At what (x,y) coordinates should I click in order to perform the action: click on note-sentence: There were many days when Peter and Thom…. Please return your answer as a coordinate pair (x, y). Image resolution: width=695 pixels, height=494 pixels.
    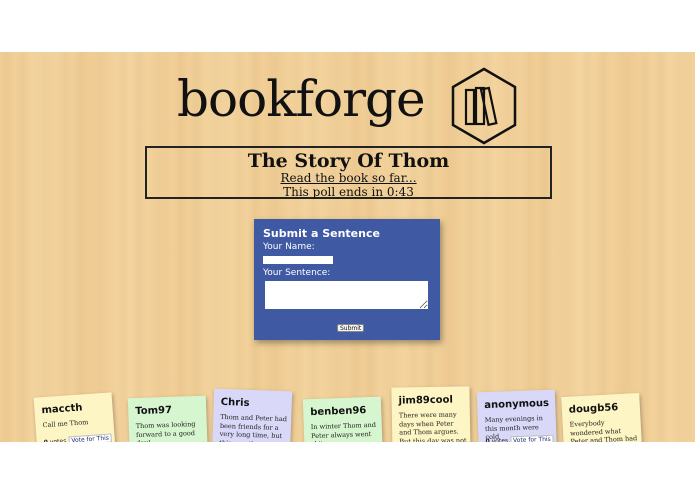
    Looking at the image, I should click on (432, 426).